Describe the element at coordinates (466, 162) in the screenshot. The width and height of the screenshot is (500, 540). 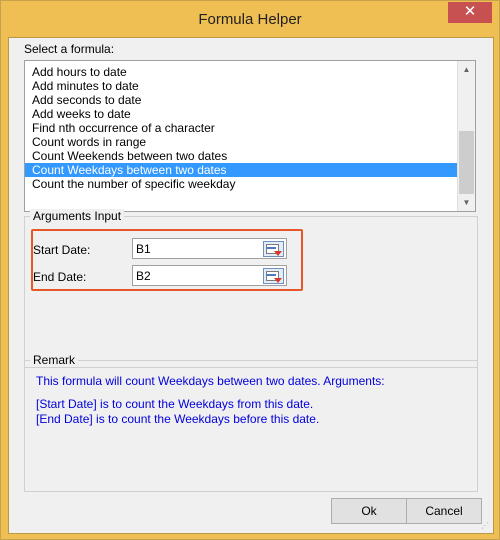
I see `scroll-thumb` at that location.